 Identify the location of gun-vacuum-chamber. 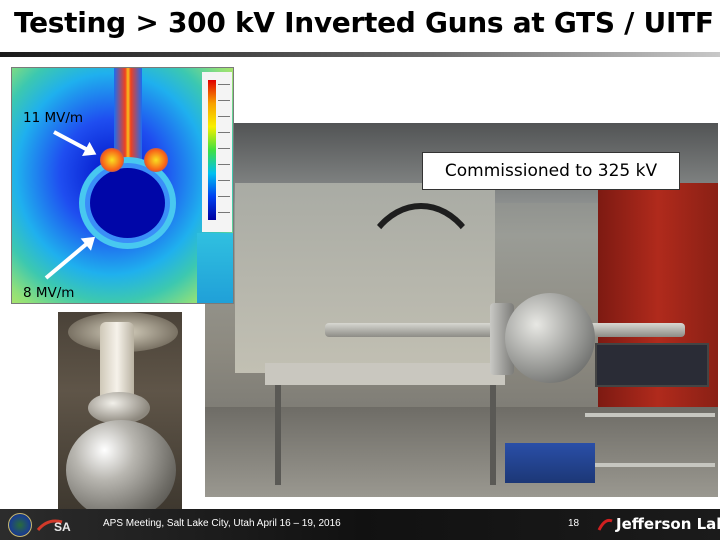
(550, 338).